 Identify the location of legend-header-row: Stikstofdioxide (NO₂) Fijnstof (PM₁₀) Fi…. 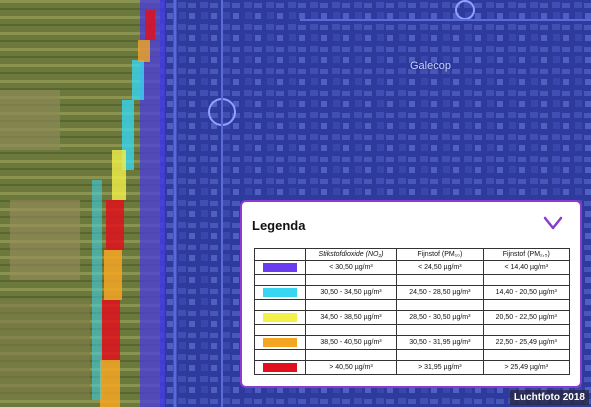
(412, 254).